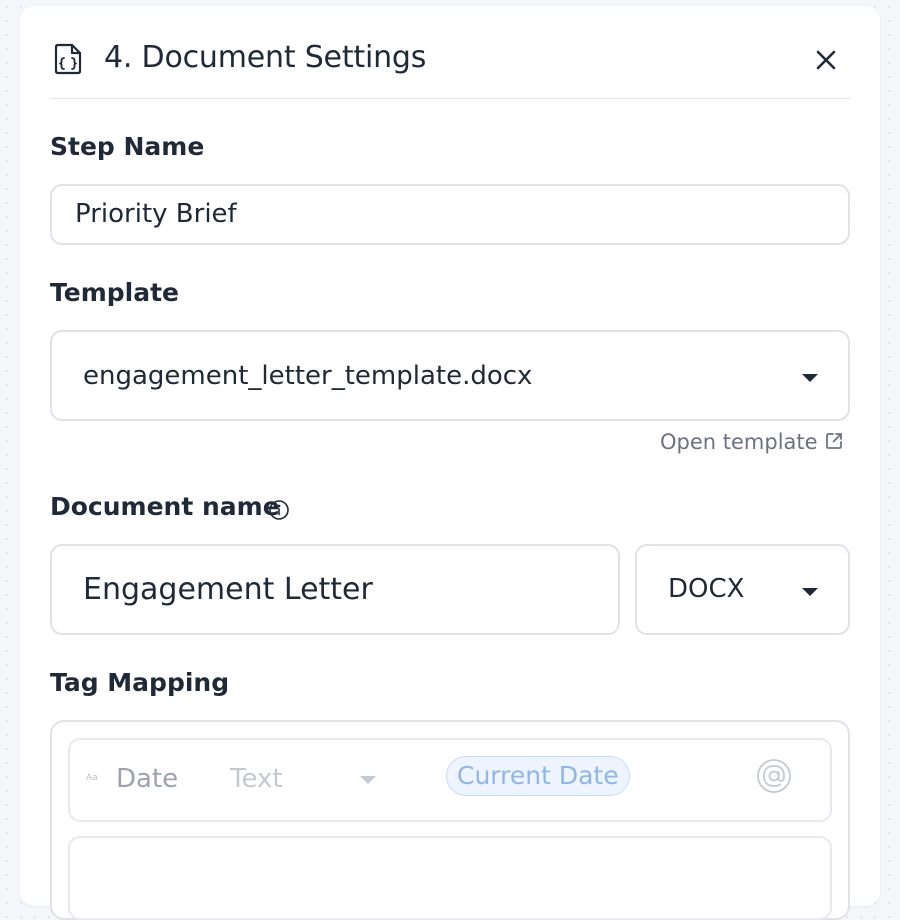 This screenshot has height=920, width=900. I want to click on file-code-icon, so click(68, 59).